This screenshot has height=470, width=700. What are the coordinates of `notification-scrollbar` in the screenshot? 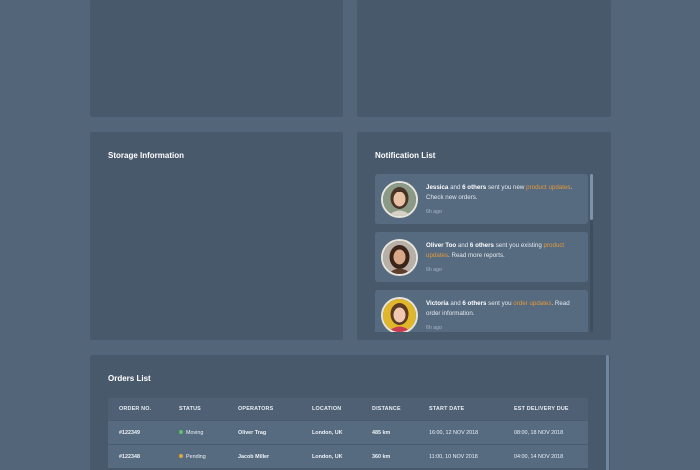 It's located at (591, 253).